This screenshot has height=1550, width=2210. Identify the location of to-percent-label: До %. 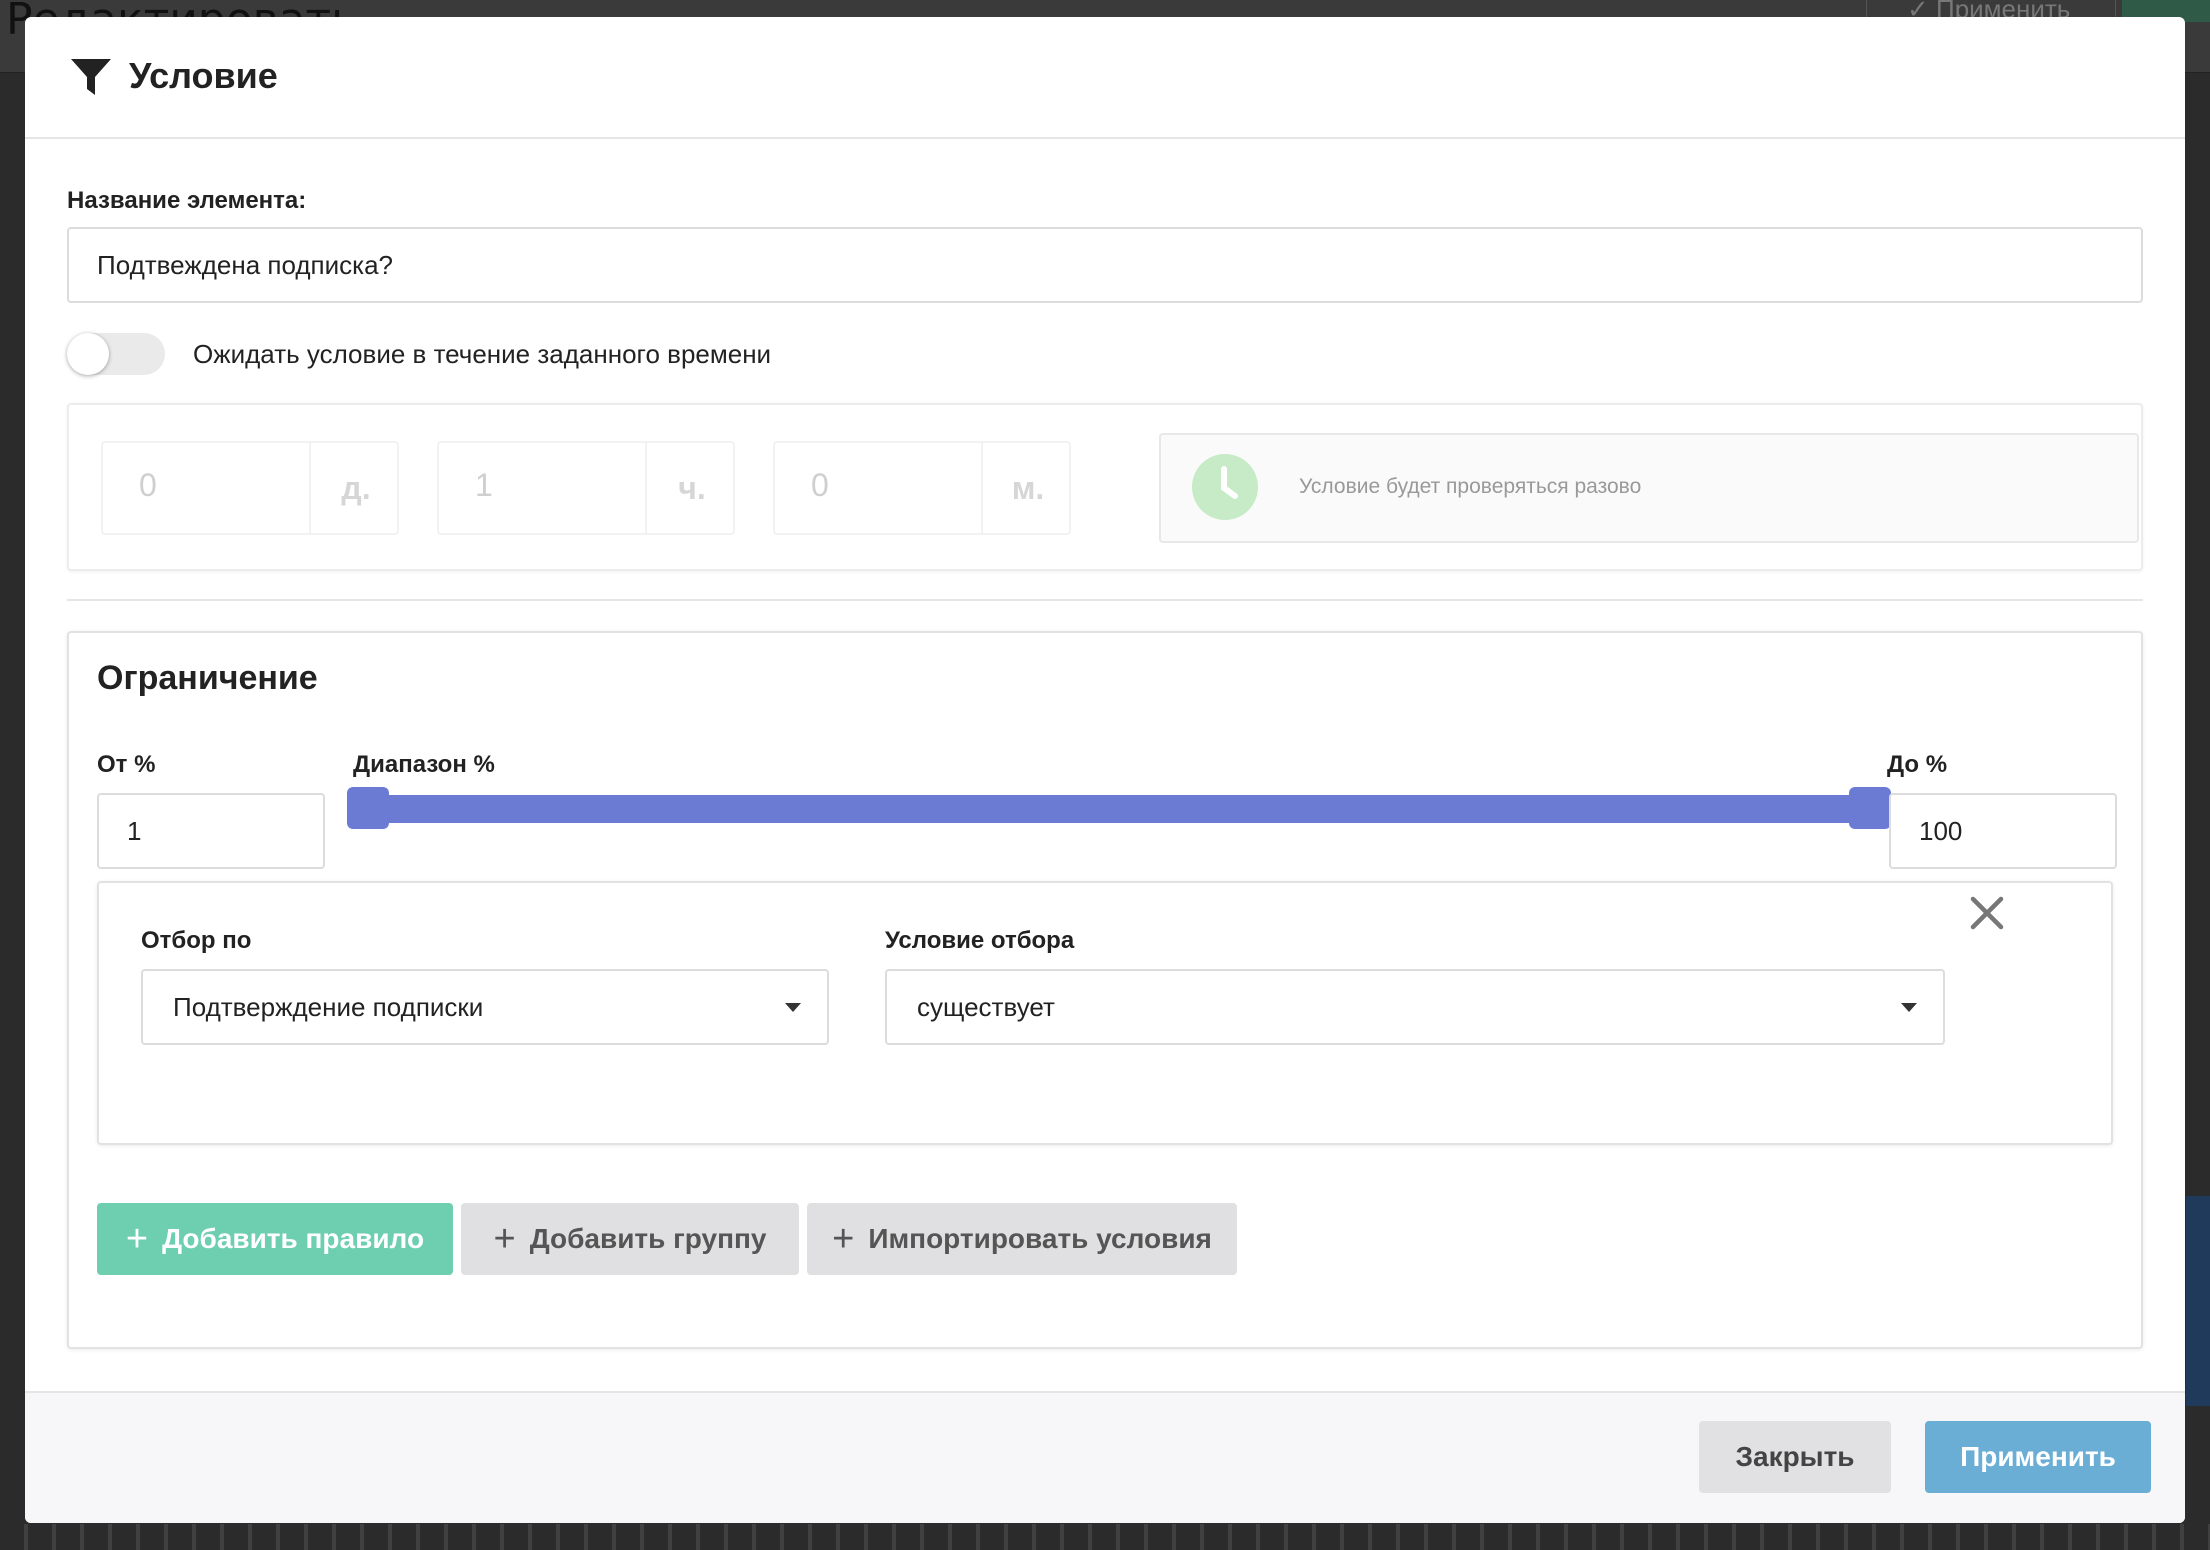
(1917, 764).